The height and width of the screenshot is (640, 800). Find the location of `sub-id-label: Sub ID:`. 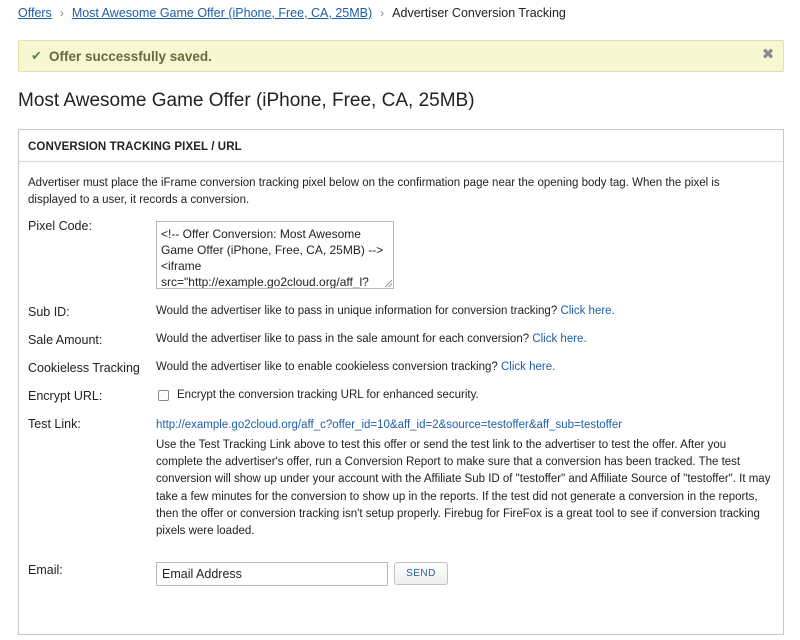

sub-id-label: Sub ID: is located at coordinates (49, 312).